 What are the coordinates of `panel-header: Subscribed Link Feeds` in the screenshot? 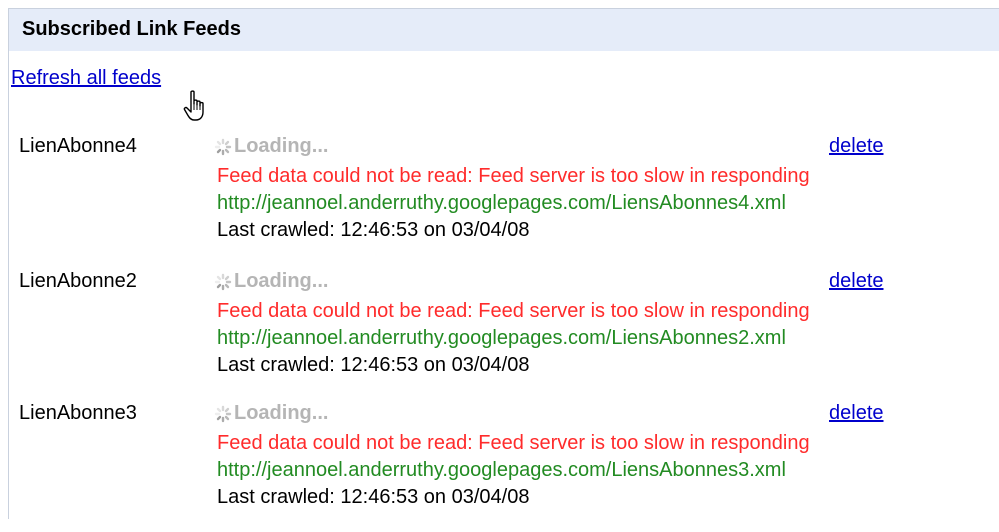 It's located at (504, 30).